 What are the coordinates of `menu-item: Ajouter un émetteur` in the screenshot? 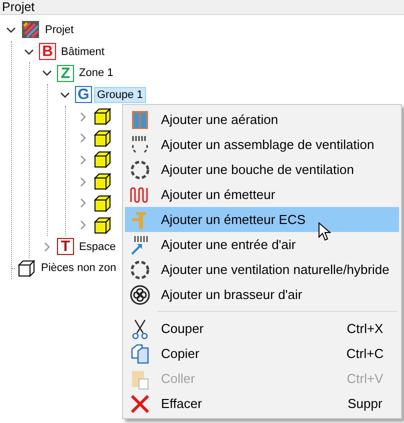 It's located at (262, 194).